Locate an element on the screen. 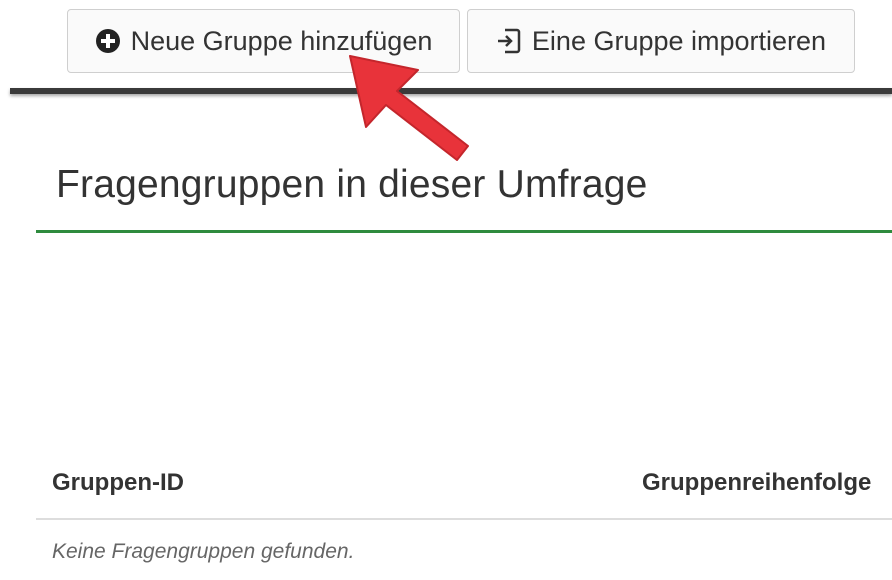  column-header-group-order: Gruppenreihenfolge is located at coordinates (756, 483).